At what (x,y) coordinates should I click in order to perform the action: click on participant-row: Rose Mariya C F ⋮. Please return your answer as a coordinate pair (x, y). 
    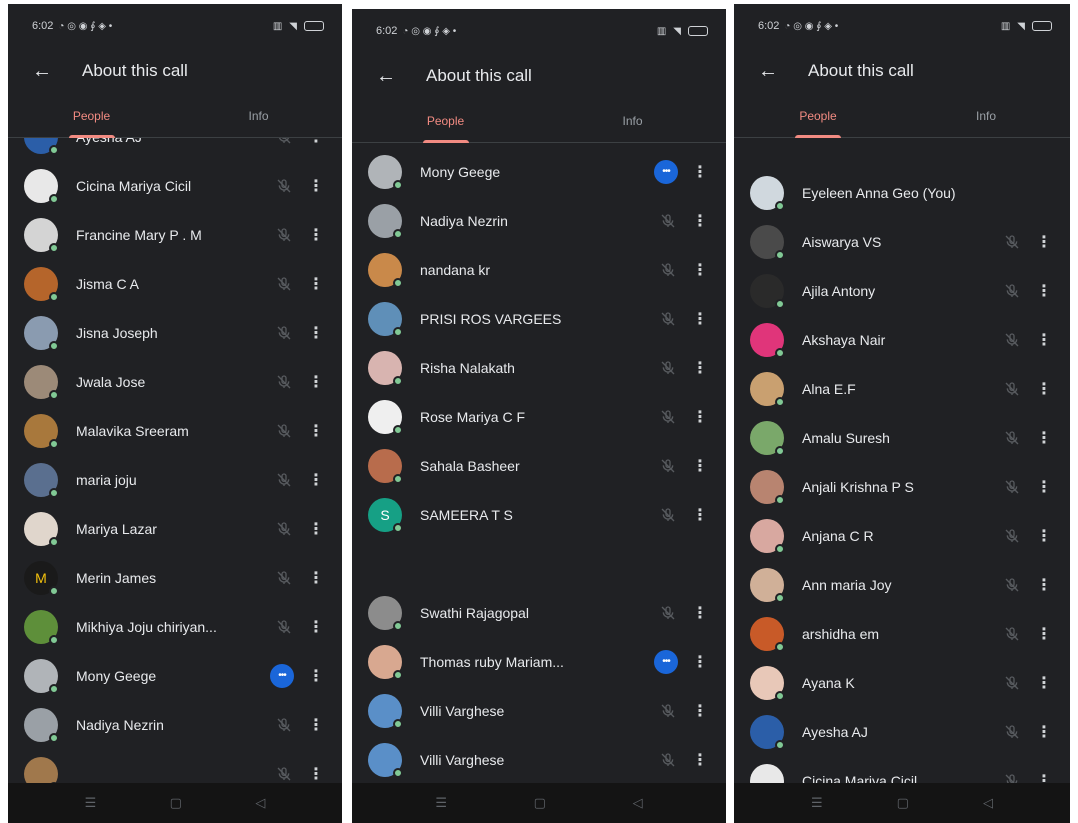
    Looking at the image, I should click on (539, 416).